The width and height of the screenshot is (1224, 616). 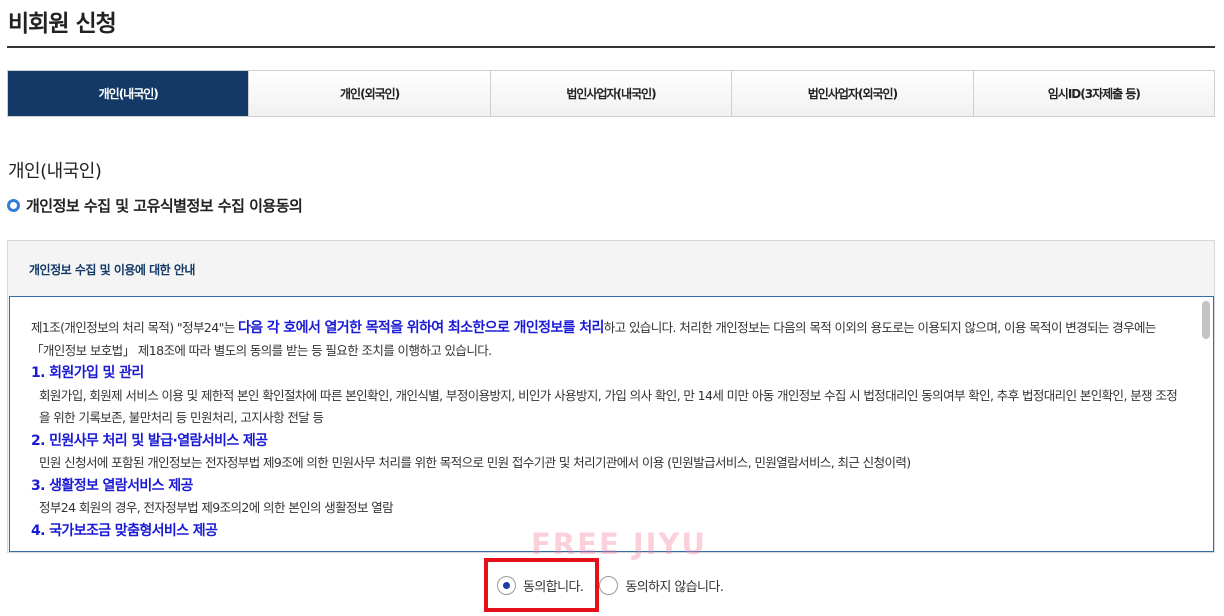 I want to click on tab-corporate-foreign: 법인사업자(외국인), so click(x=852, y=93).